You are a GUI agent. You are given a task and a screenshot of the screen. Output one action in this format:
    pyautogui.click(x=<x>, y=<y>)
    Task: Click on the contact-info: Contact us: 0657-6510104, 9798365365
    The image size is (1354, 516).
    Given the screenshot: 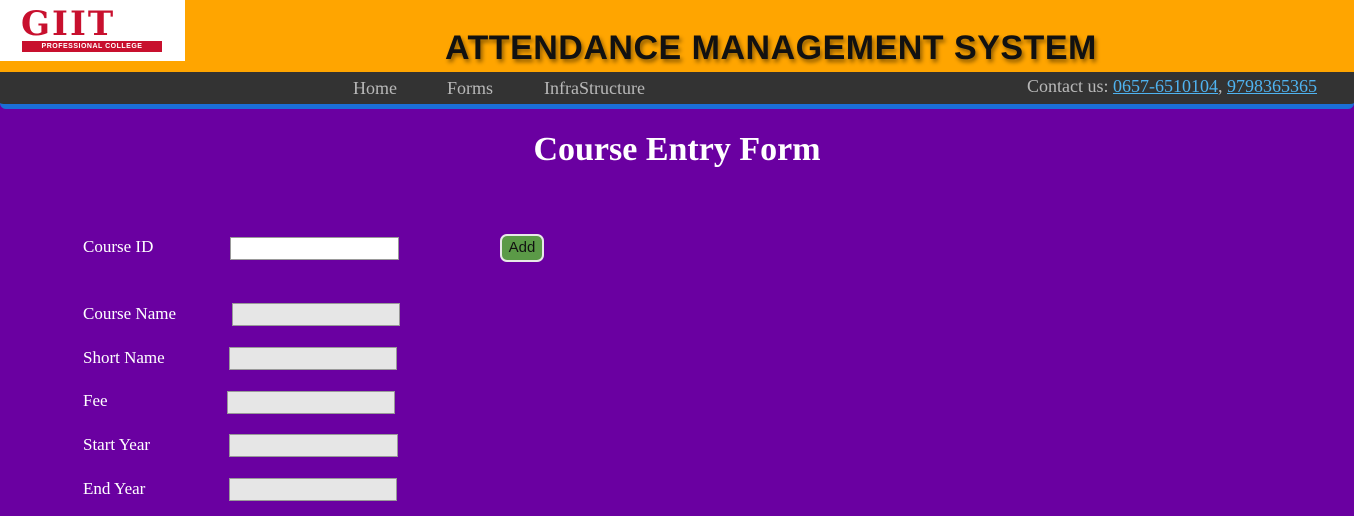 What is the action you would take?
    pyautogui.click(x=1172, y=86)
    